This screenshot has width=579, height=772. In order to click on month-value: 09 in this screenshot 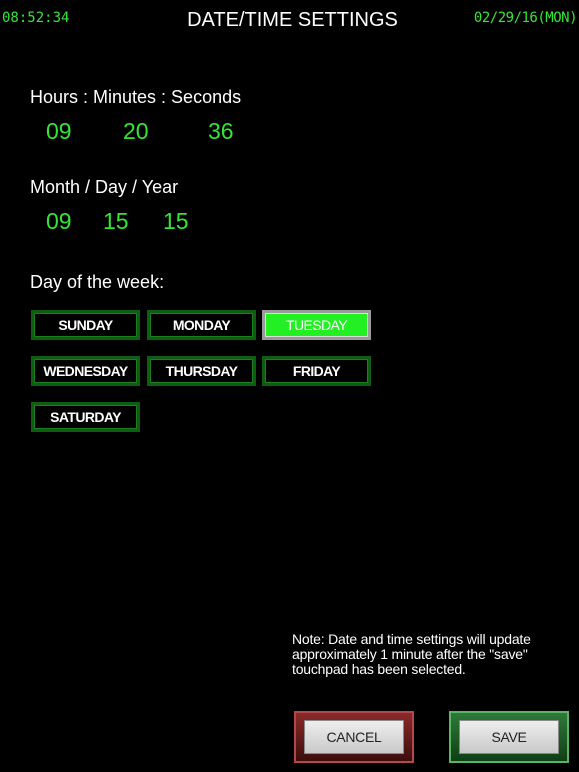, I will do `click(59, 221)`.